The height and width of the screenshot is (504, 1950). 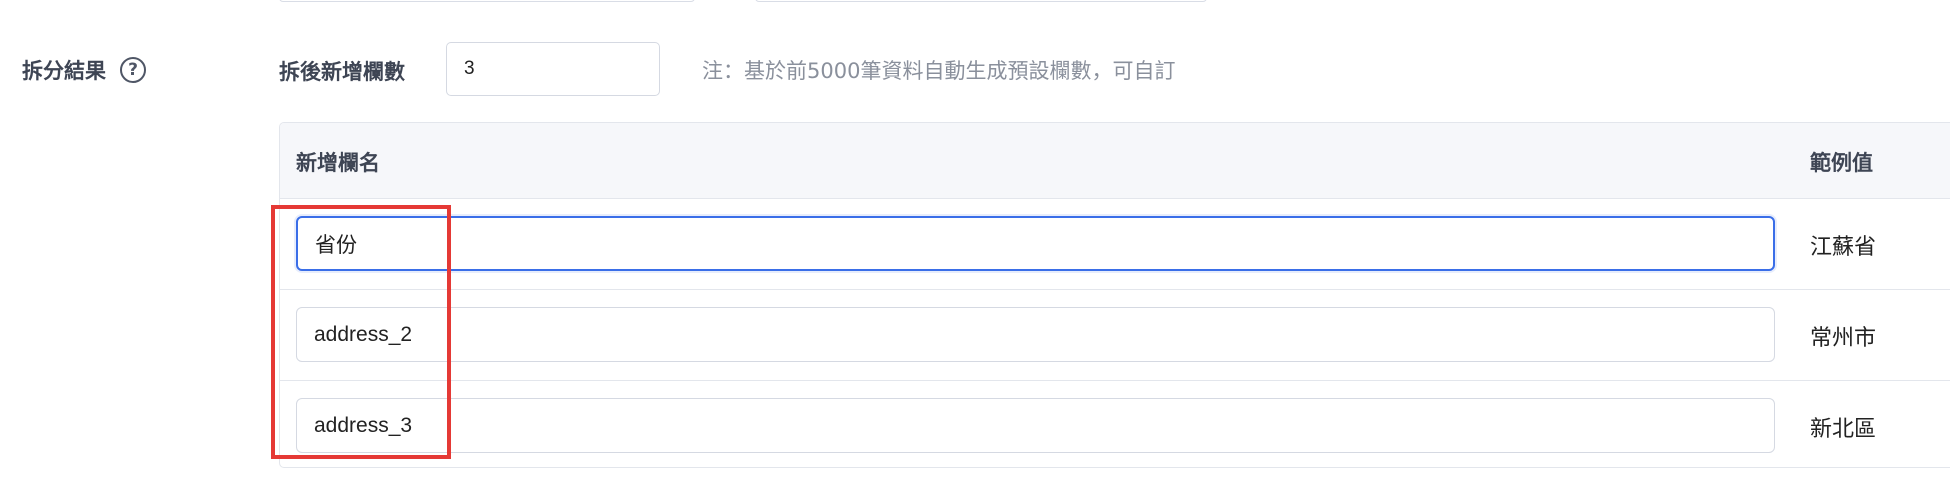 I want to click on previous-field-right, so click(x=981, y=1).